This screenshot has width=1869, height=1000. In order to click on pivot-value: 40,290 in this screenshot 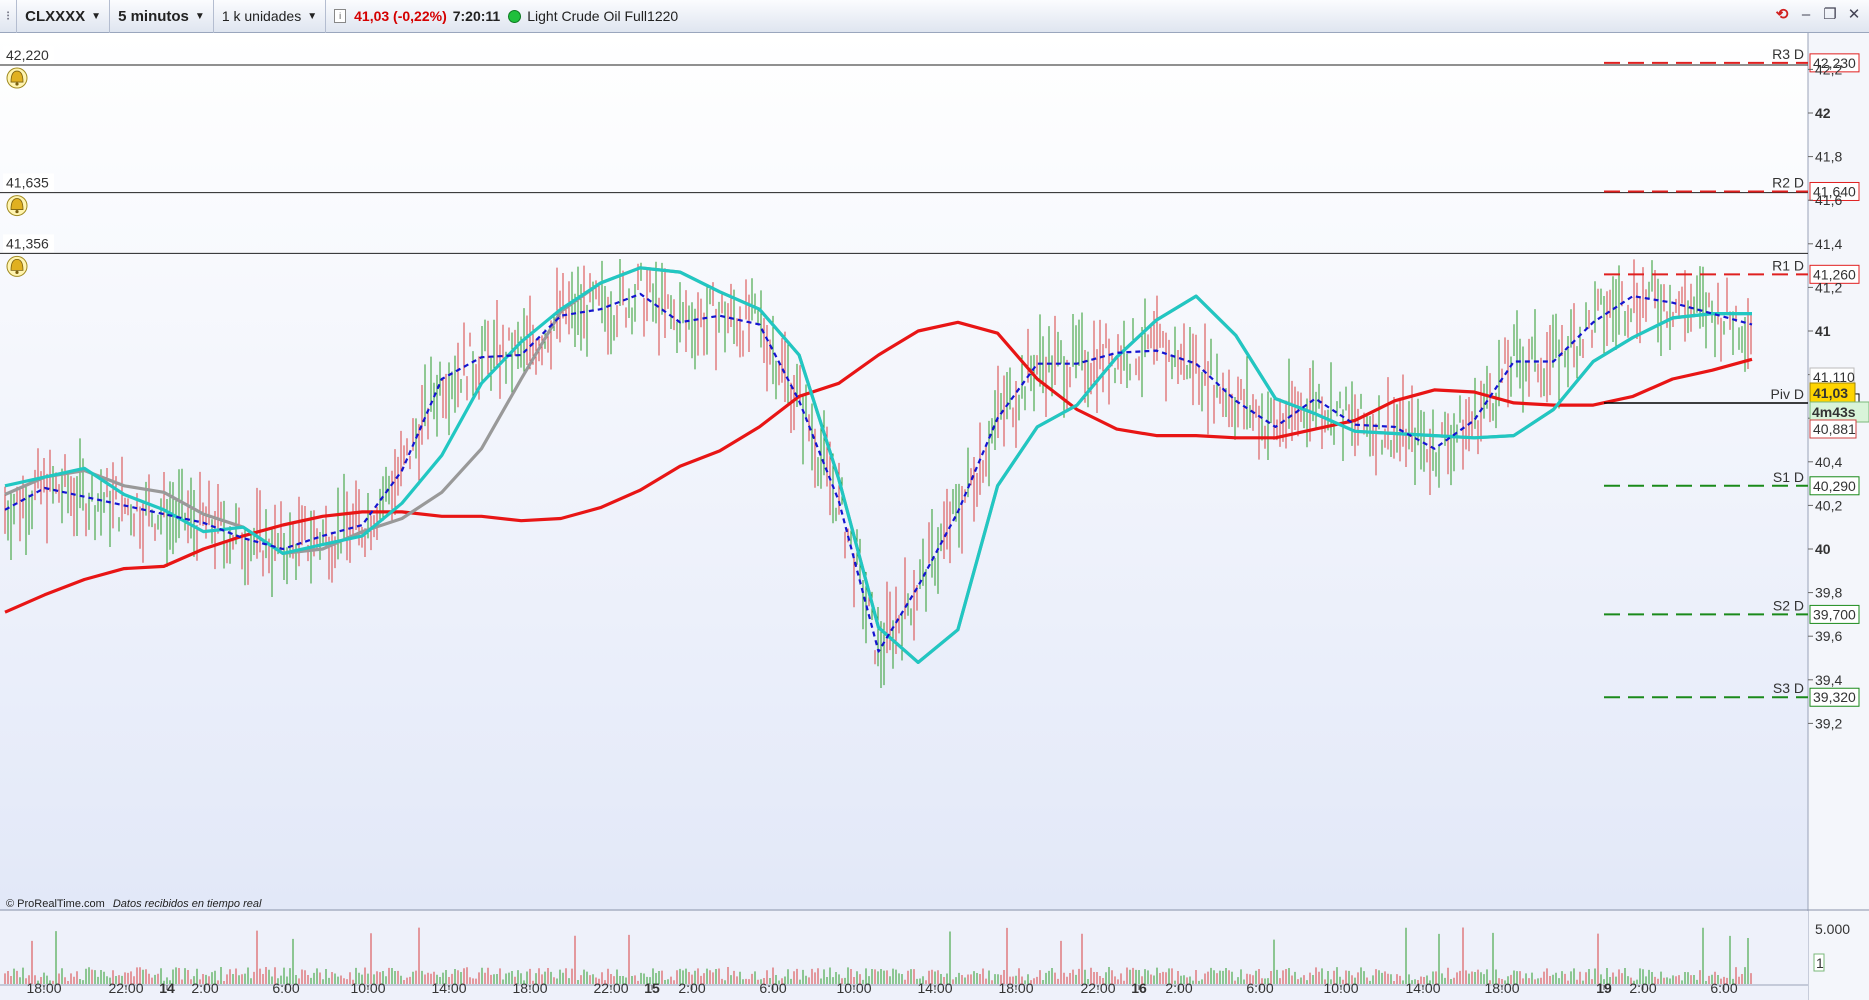, I will do `click(1834, 486)`.